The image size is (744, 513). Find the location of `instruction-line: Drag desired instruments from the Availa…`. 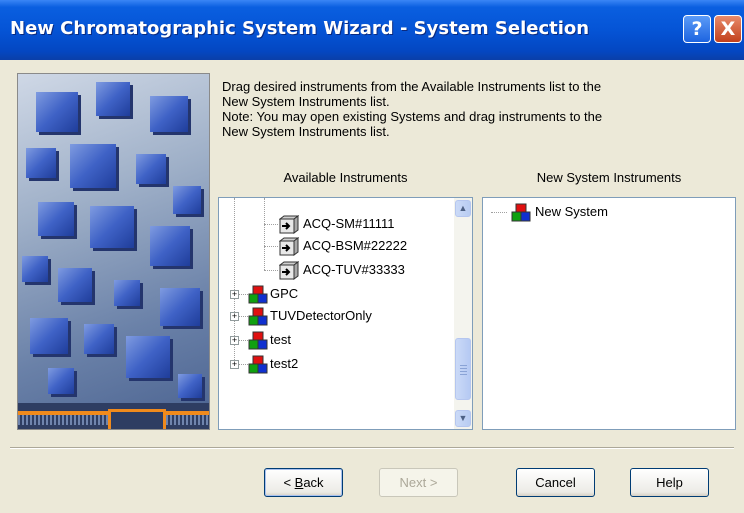

instruction-line: Drag desired instruments from the Availa… is located at coordinates (412, 86).